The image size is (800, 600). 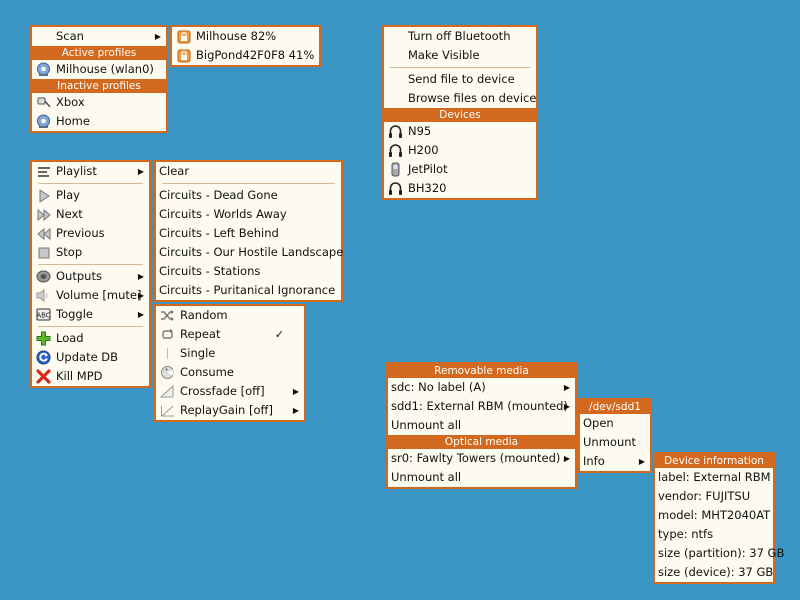 I want to click on unmount-item: Unmount, so click(x=615, y=442).